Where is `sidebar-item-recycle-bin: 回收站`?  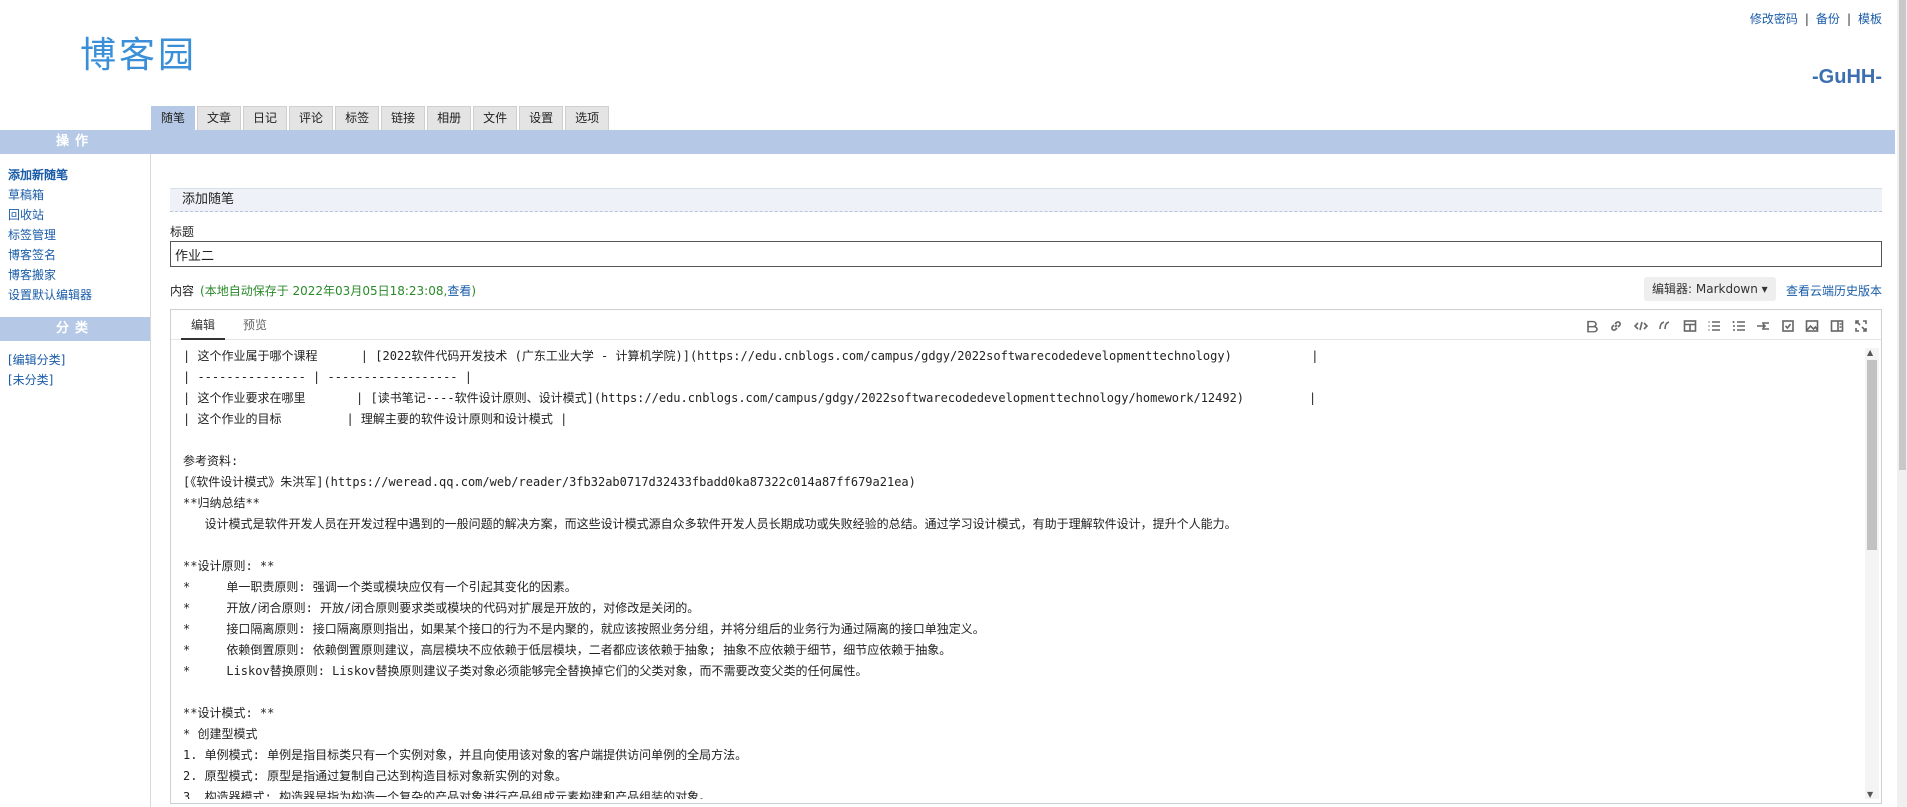 sidebar-item-recycle-bin: 回收站 is located at coordinates (50, 215).